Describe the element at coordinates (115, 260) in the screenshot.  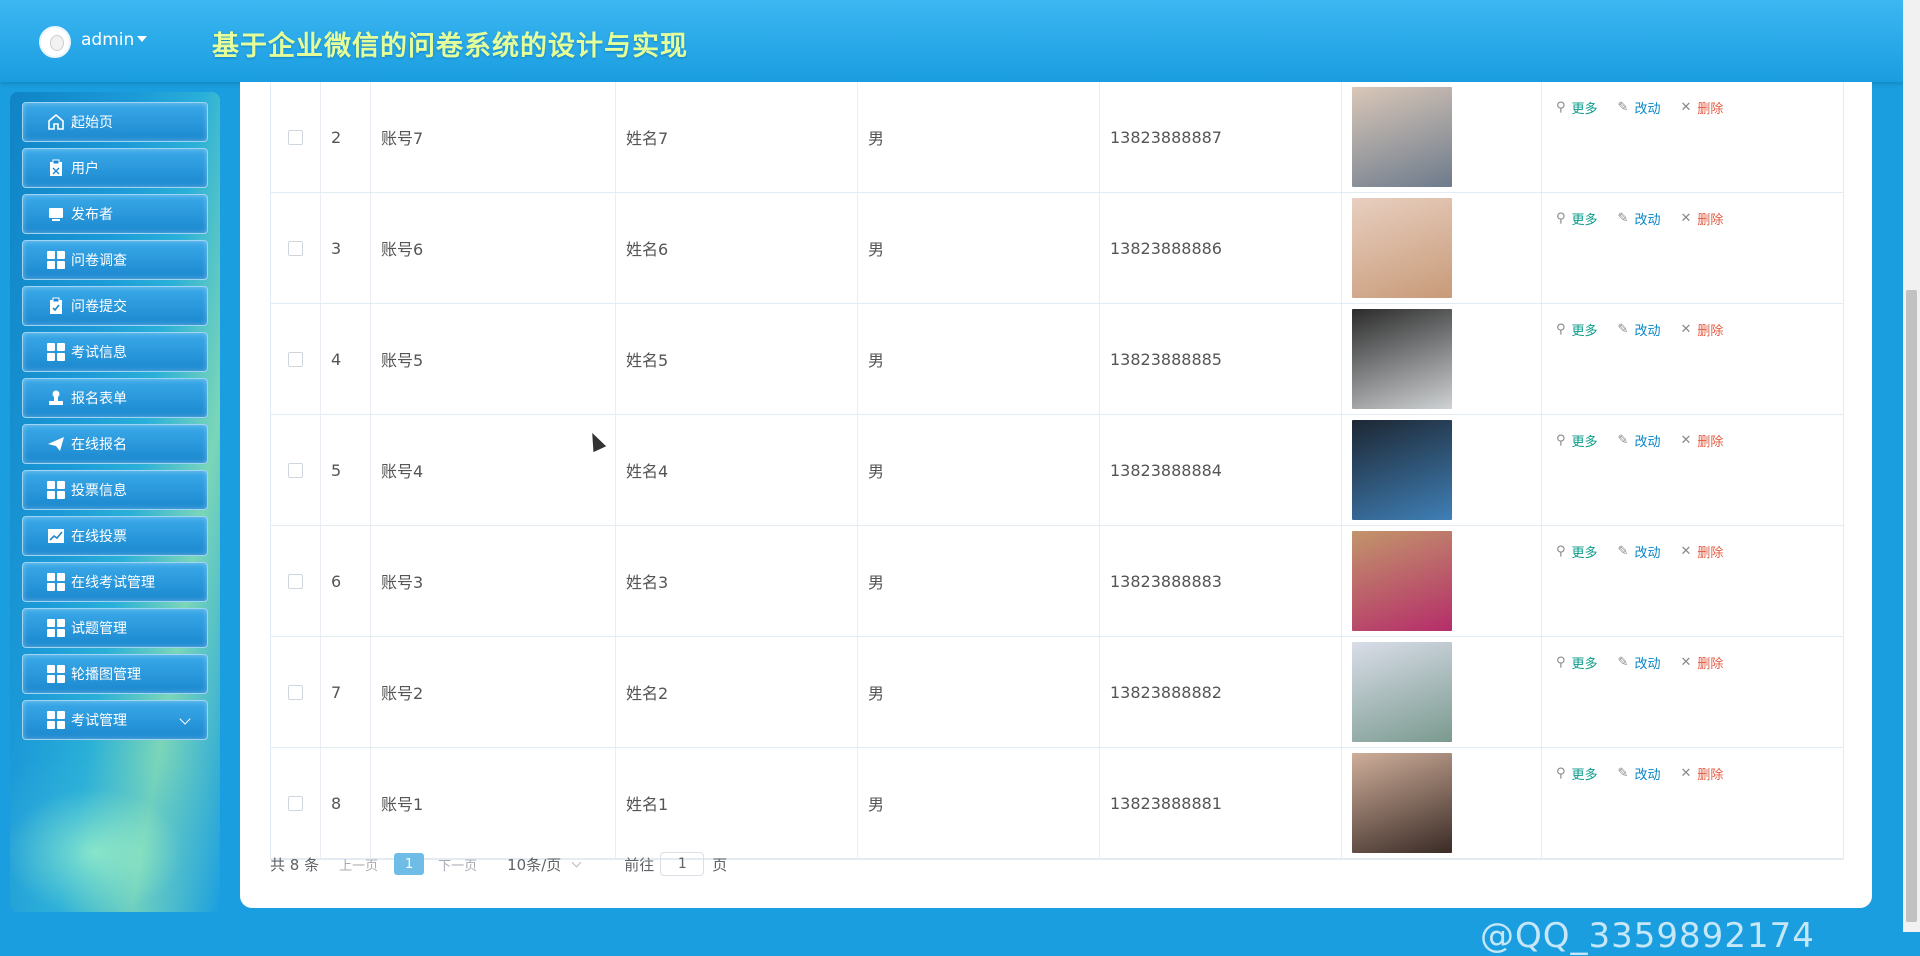
I see `sidebar-item-3: 问卷调查` at that location.